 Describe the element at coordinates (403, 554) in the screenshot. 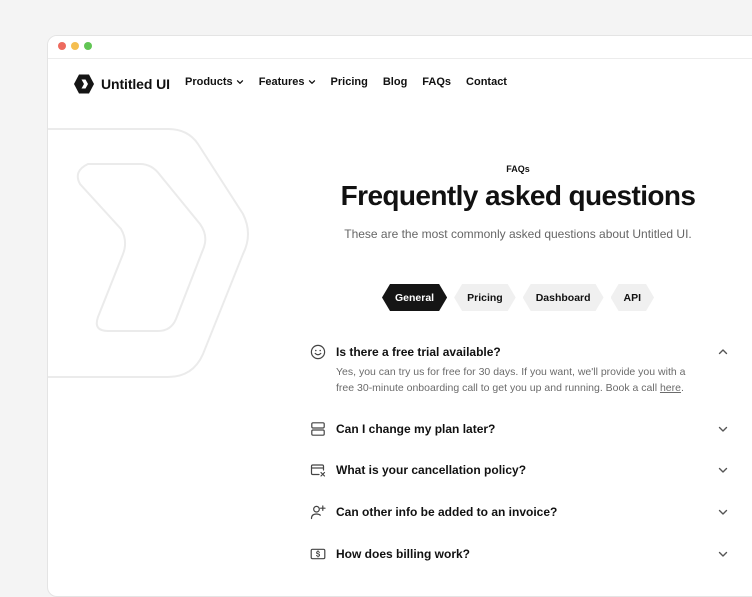

I see `faq-question: How does billing work?` at that location.